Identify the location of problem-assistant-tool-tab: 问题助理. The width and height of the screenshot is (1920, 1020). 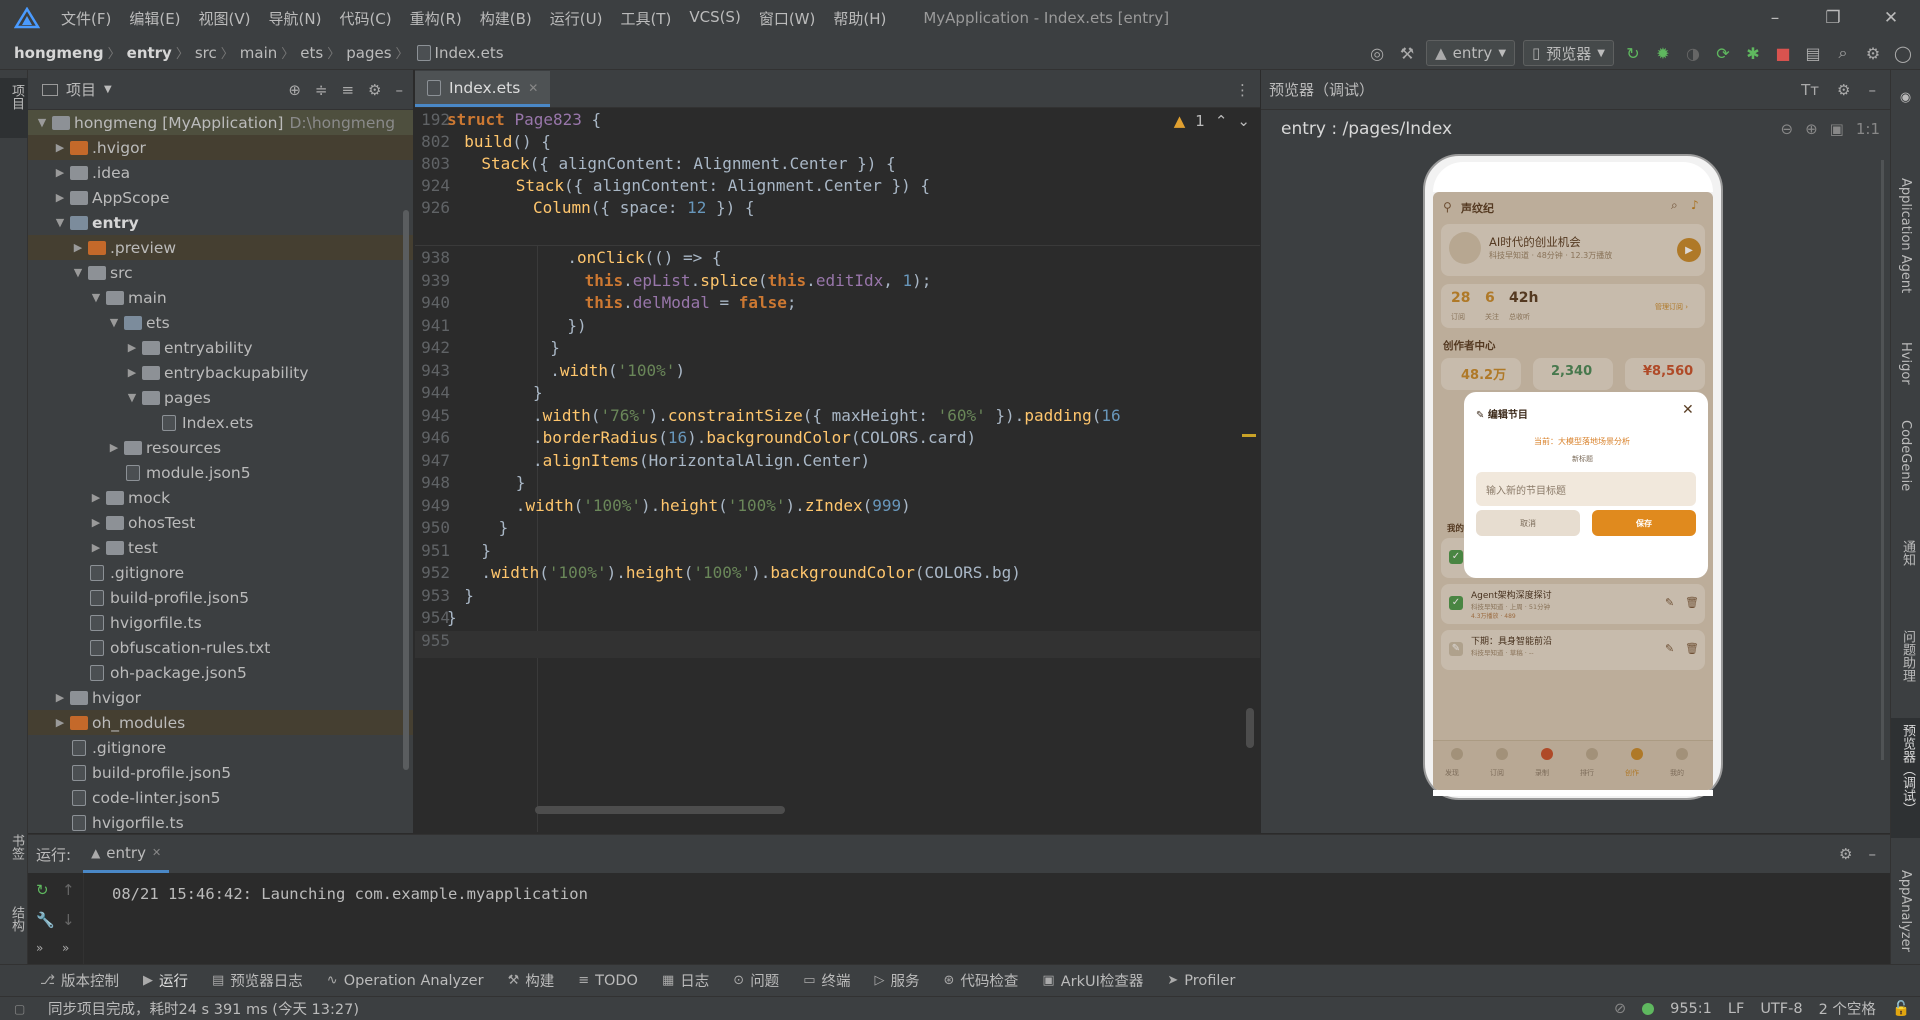
(1907, 656).